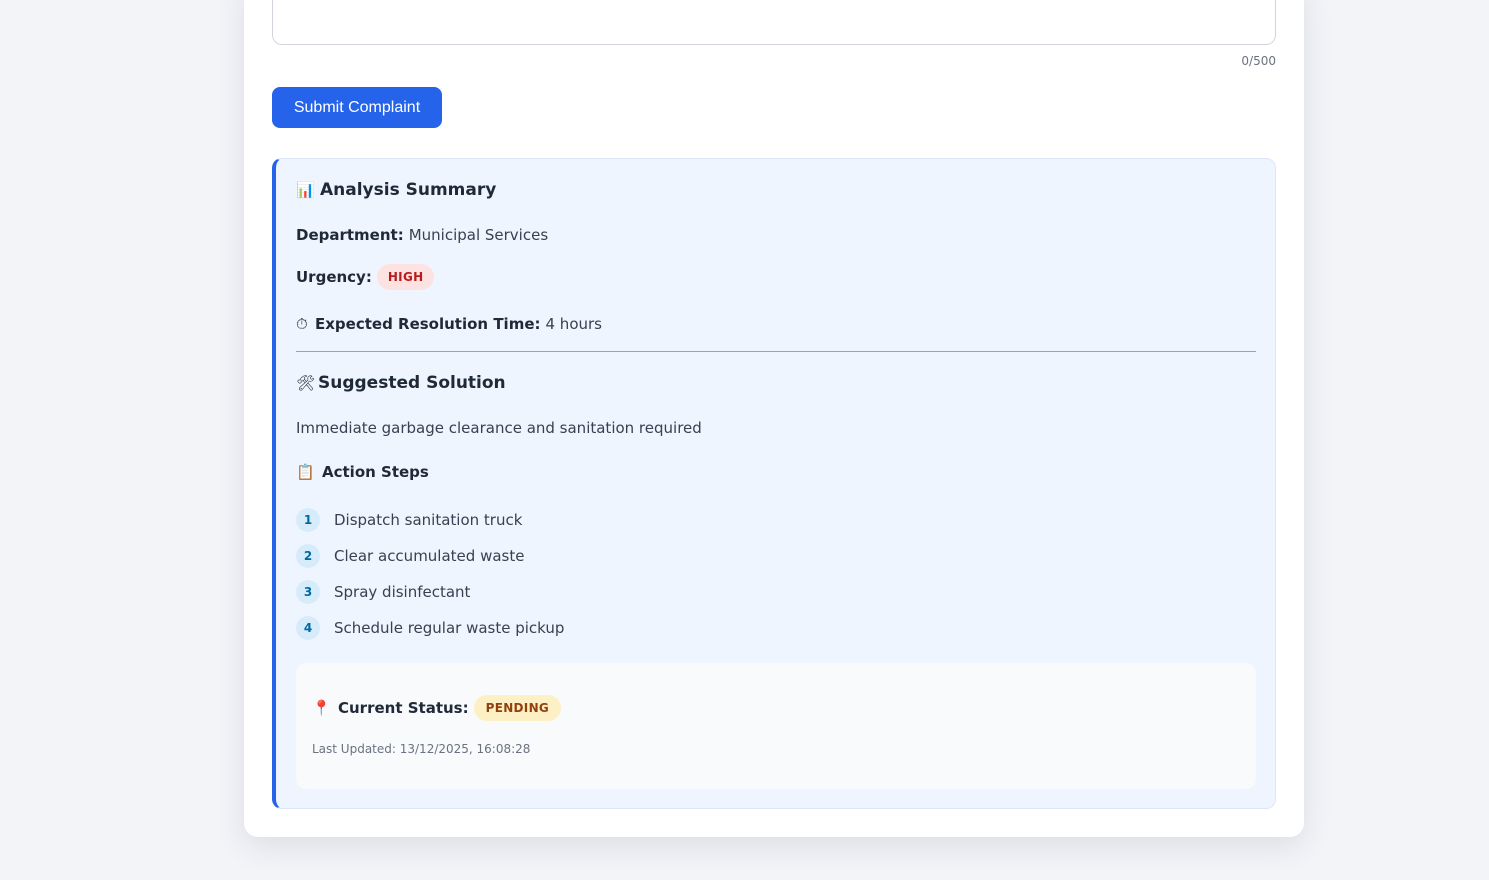  I want to click on resolution-time-value: 4 hours, so click(573, 324).